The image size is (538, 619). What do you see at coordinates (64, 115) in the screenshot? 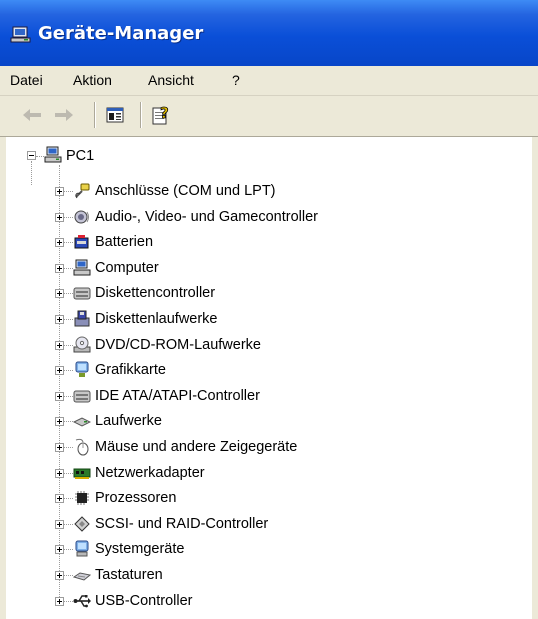
I see `forward-arrow-icon` at bounding box center [64, 115].